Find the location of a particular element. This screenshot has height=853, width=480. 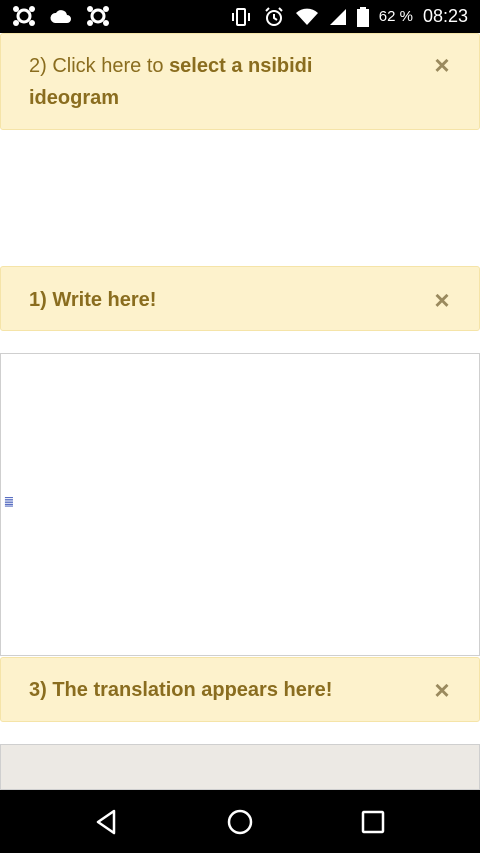

home-icon is located at coordinates (240, 822).